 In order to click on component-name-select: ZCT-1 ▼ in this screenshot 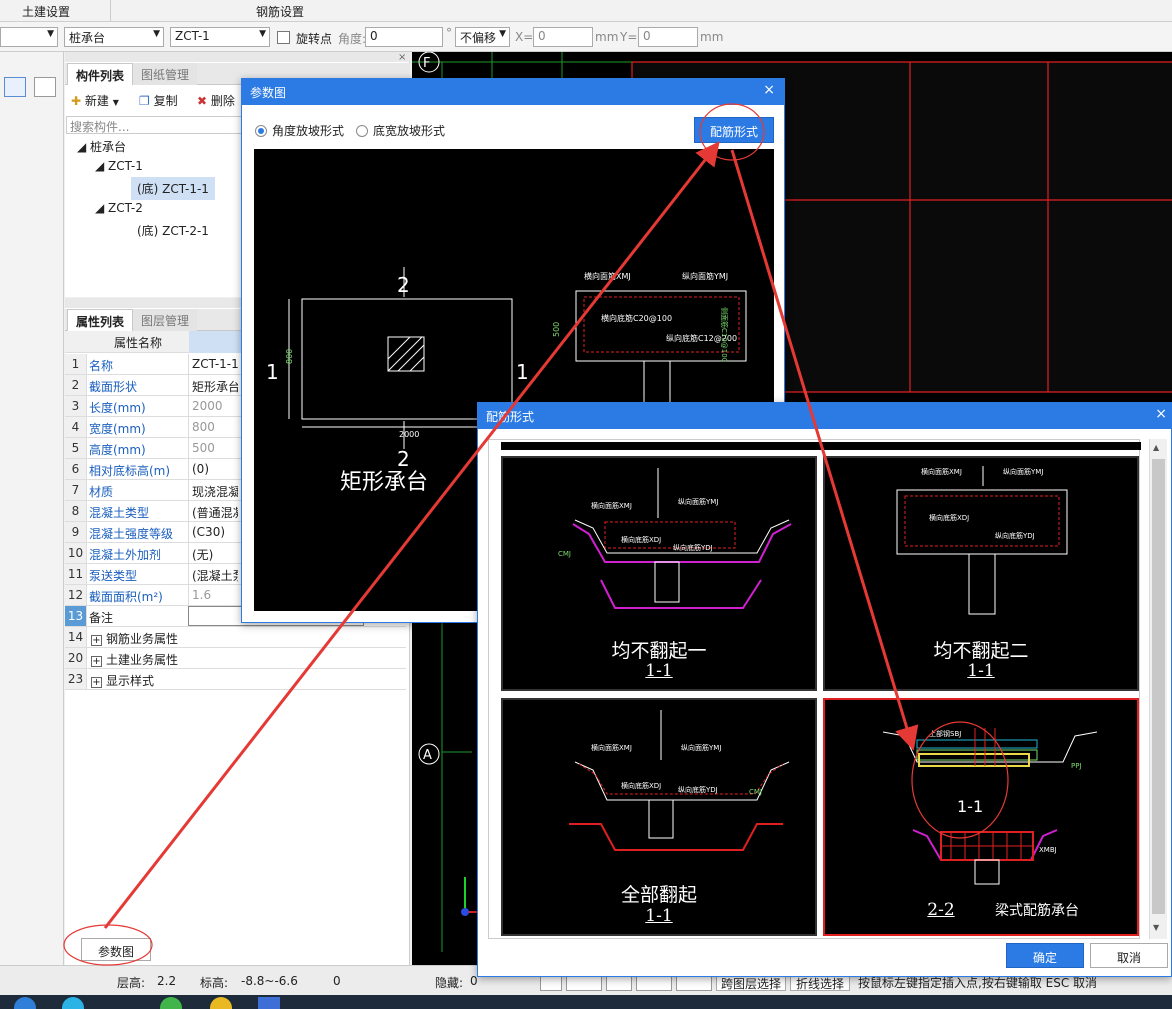, I will do `click(220, 37)`.